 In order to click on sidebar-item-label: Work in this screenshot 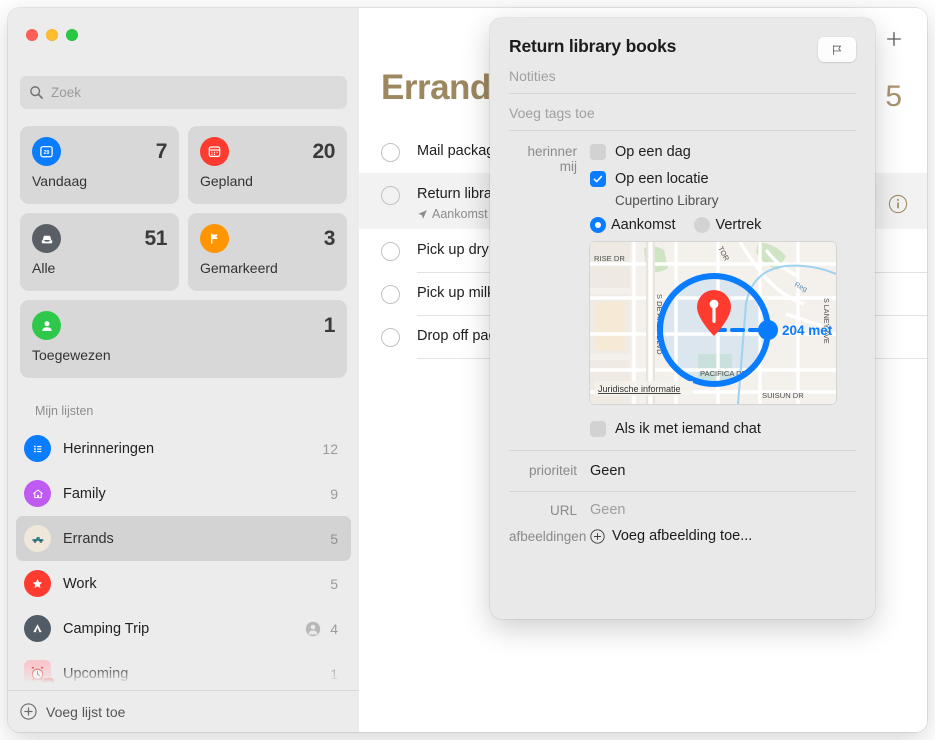, I will do `click(80, 583)`.